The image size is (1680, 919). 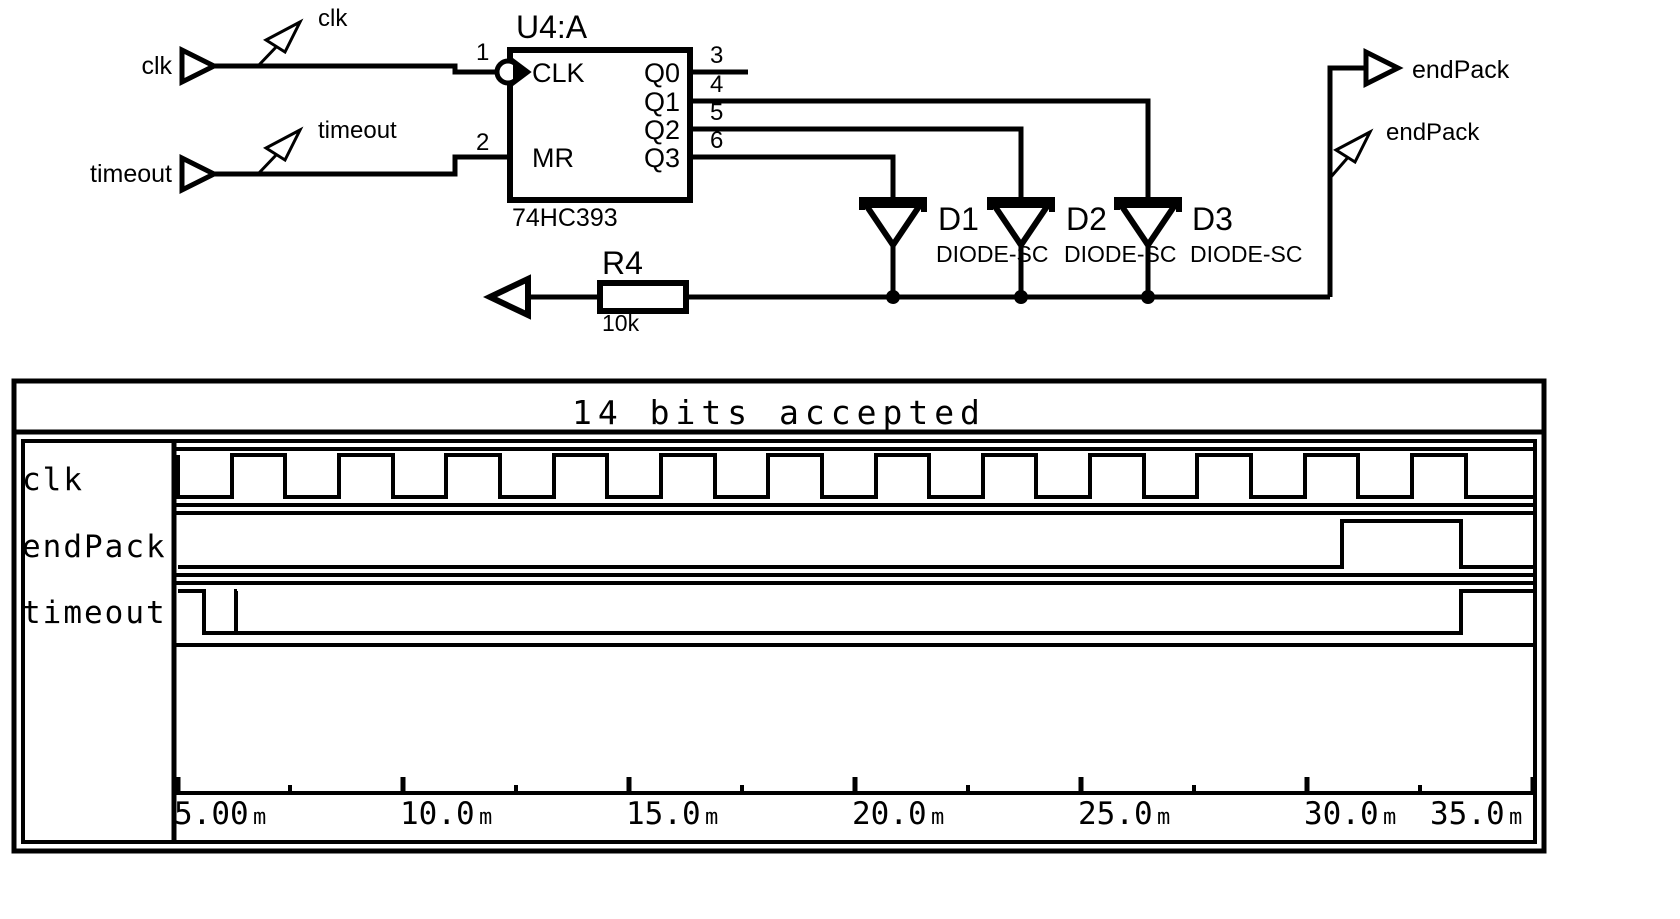 I want to click on ic-pin-label-clk: CLK, so click(x=558, y=73).